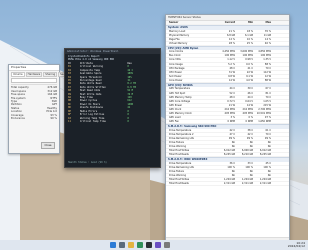 The height and width of the screenshot is (250, 320). What do you see at coordinates (53, 119) in the screenshot?
I see `property-value: 99 %` at bounding box center [53, 119].